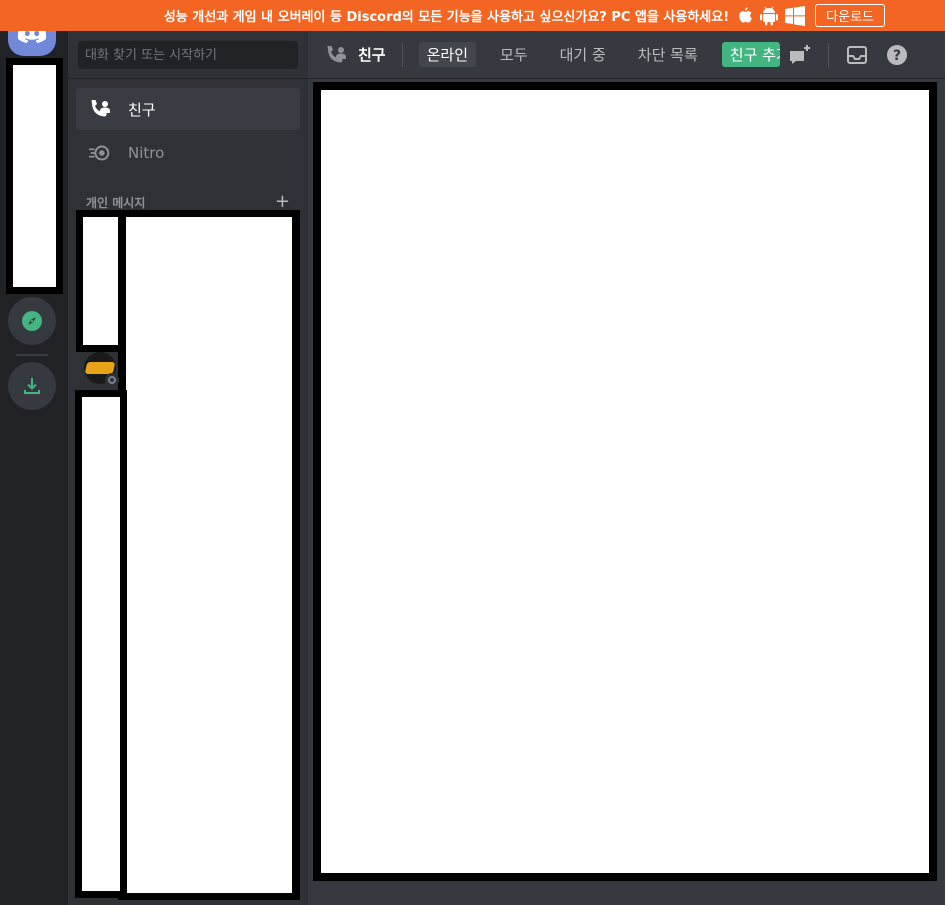 This screenshot has height=905, width=945. I want to click on apple-icon, so click(745, 16).